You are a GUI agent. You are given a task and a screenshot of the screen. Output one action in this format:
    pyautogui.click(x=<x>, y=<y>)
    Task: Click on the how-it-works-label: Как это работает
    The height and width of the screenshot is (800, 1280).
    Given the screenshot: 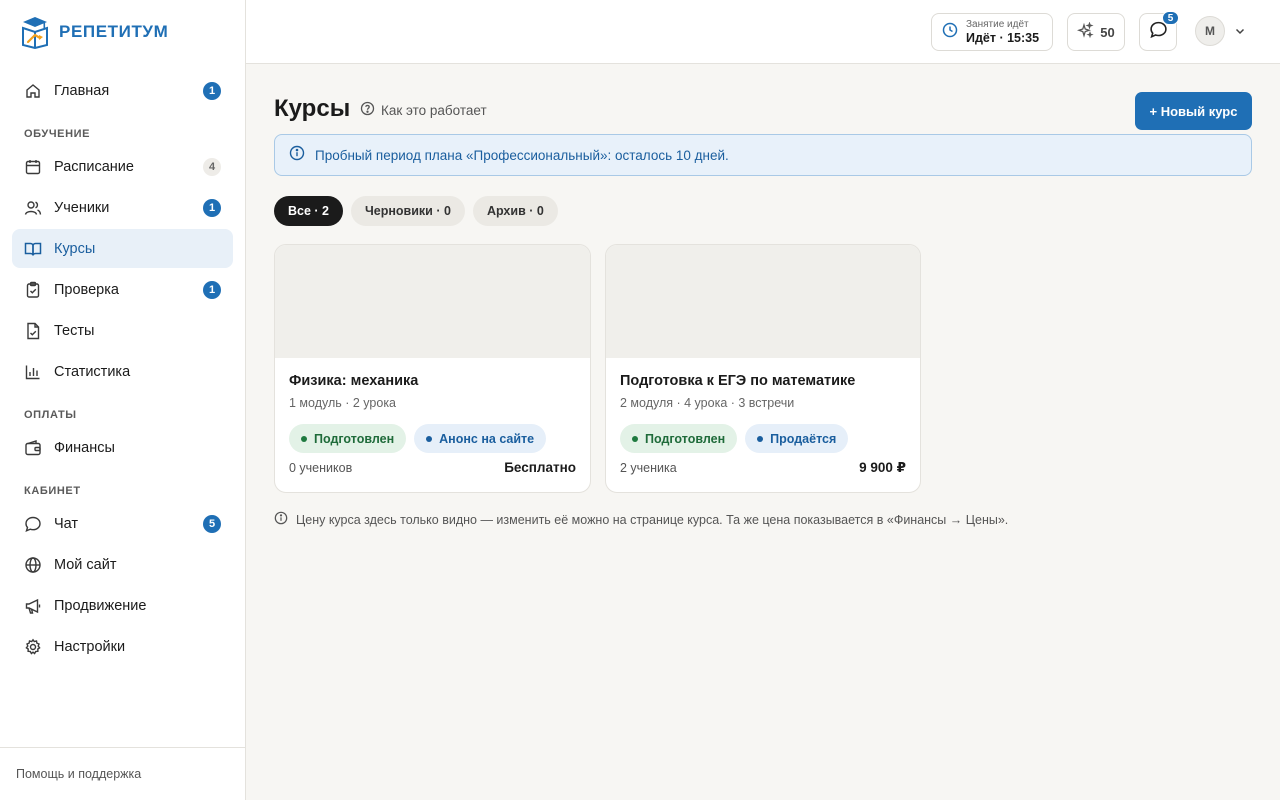 What is the action you would take?
    pyautogui.click(x=434, y=110)
    